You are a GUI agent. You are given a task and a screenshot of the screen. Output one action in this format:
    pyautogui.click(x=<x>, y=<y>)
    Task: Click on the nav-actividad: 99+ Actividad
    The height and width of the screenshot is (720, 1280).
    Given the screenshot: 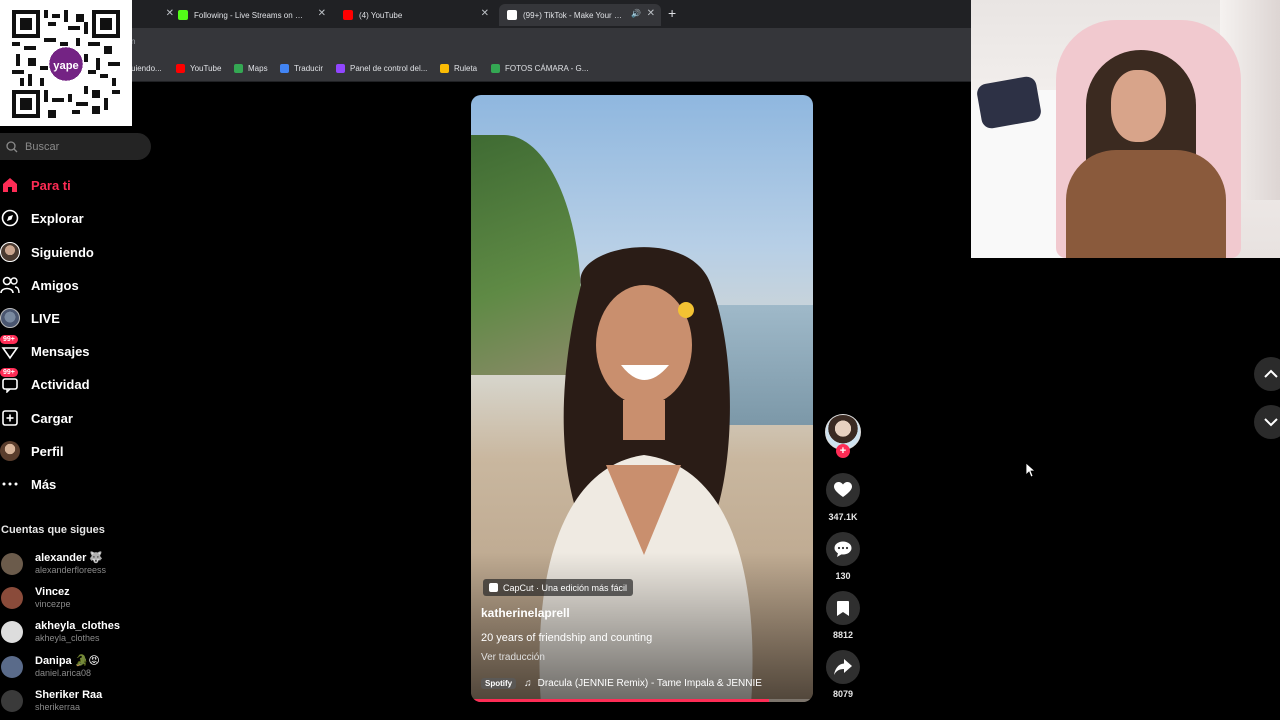 What is the action you would take?
    pyautogui.click(x=45, y=381)
    